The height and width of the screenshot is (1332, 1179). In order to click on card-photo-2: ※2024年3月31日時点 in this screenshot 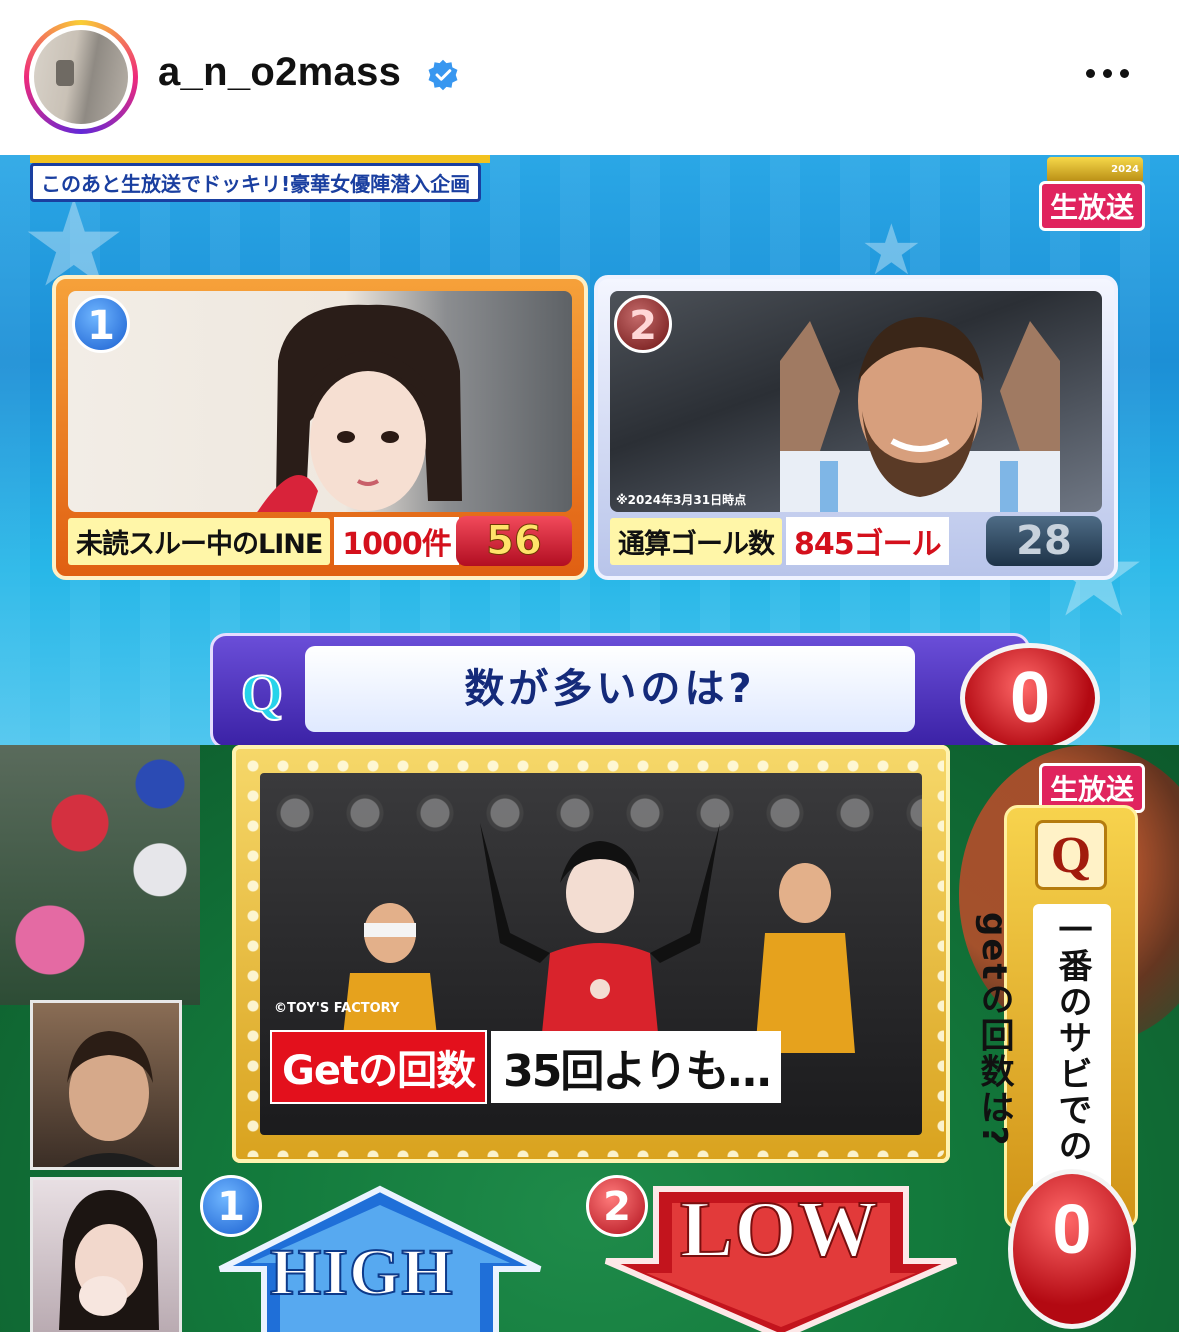, I will do `click(856, 401)`.